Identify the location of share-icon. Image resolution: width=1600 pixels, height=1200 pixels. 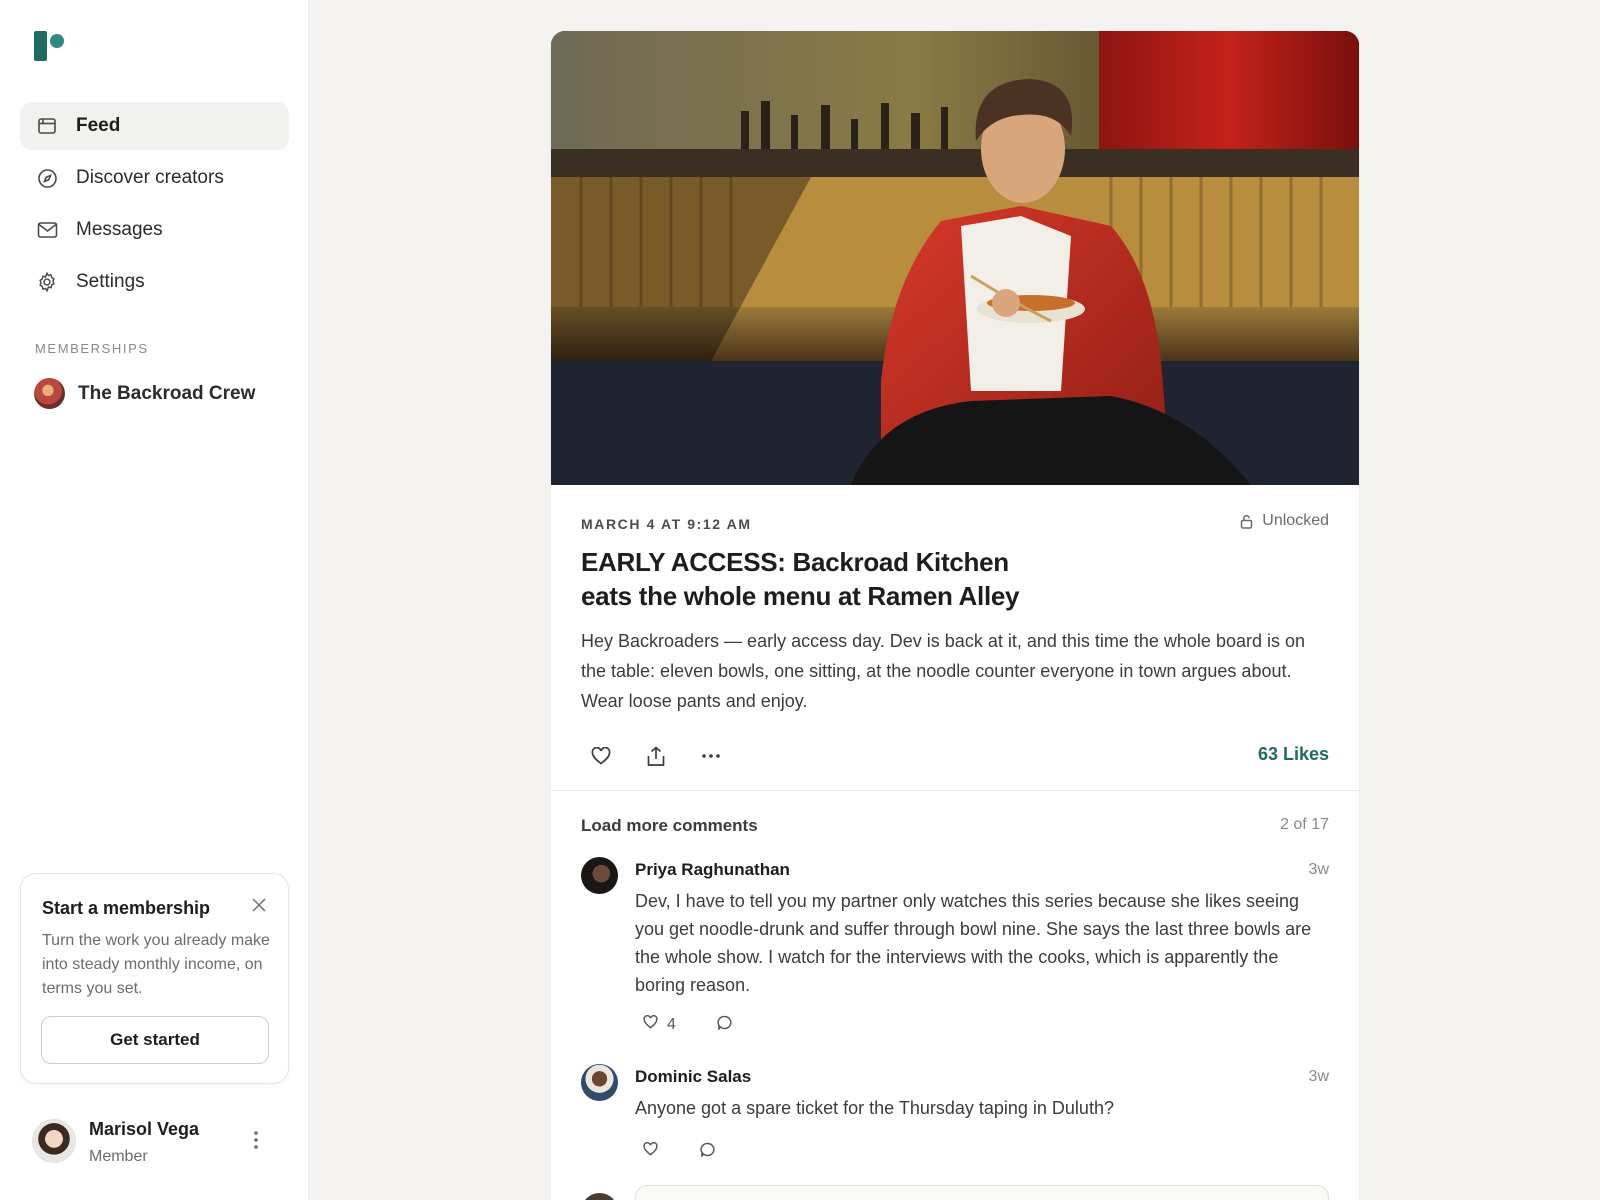
(656, 756).